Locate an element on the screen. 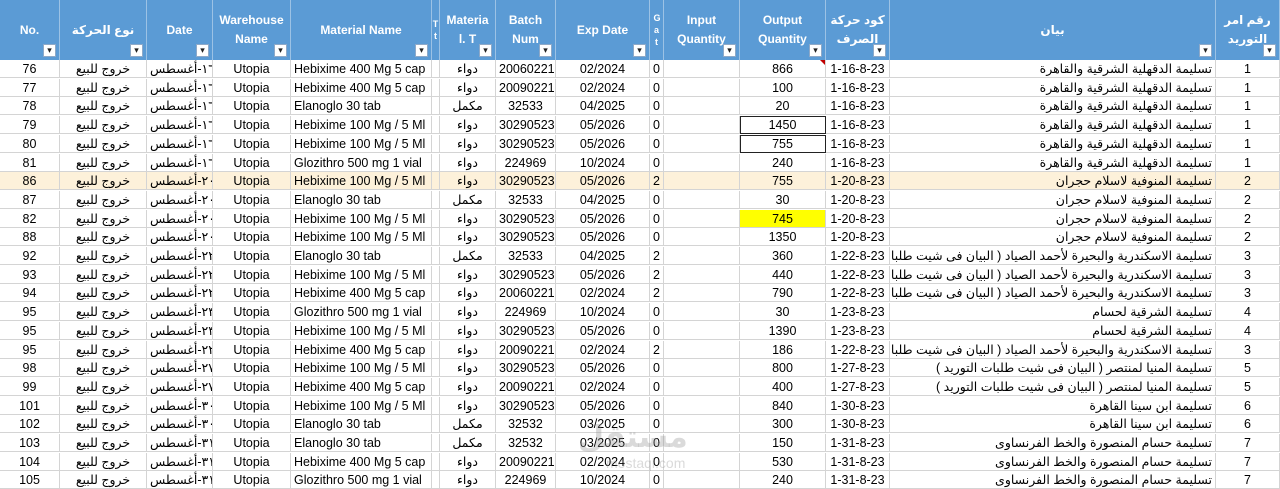  cell-mtype: مكمل is located at coordinates (468, 106).